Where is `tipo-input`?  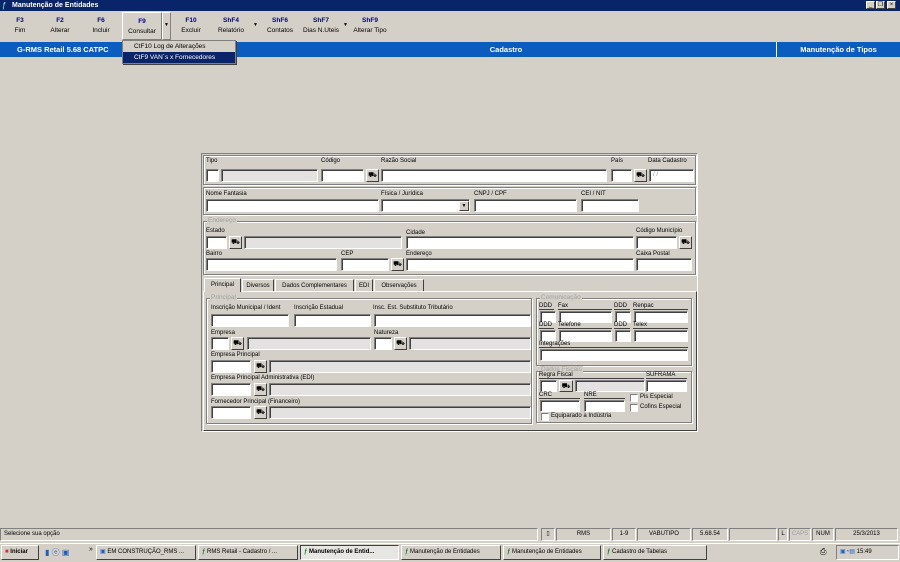
tipo-input is located at coordinates (212, 175).